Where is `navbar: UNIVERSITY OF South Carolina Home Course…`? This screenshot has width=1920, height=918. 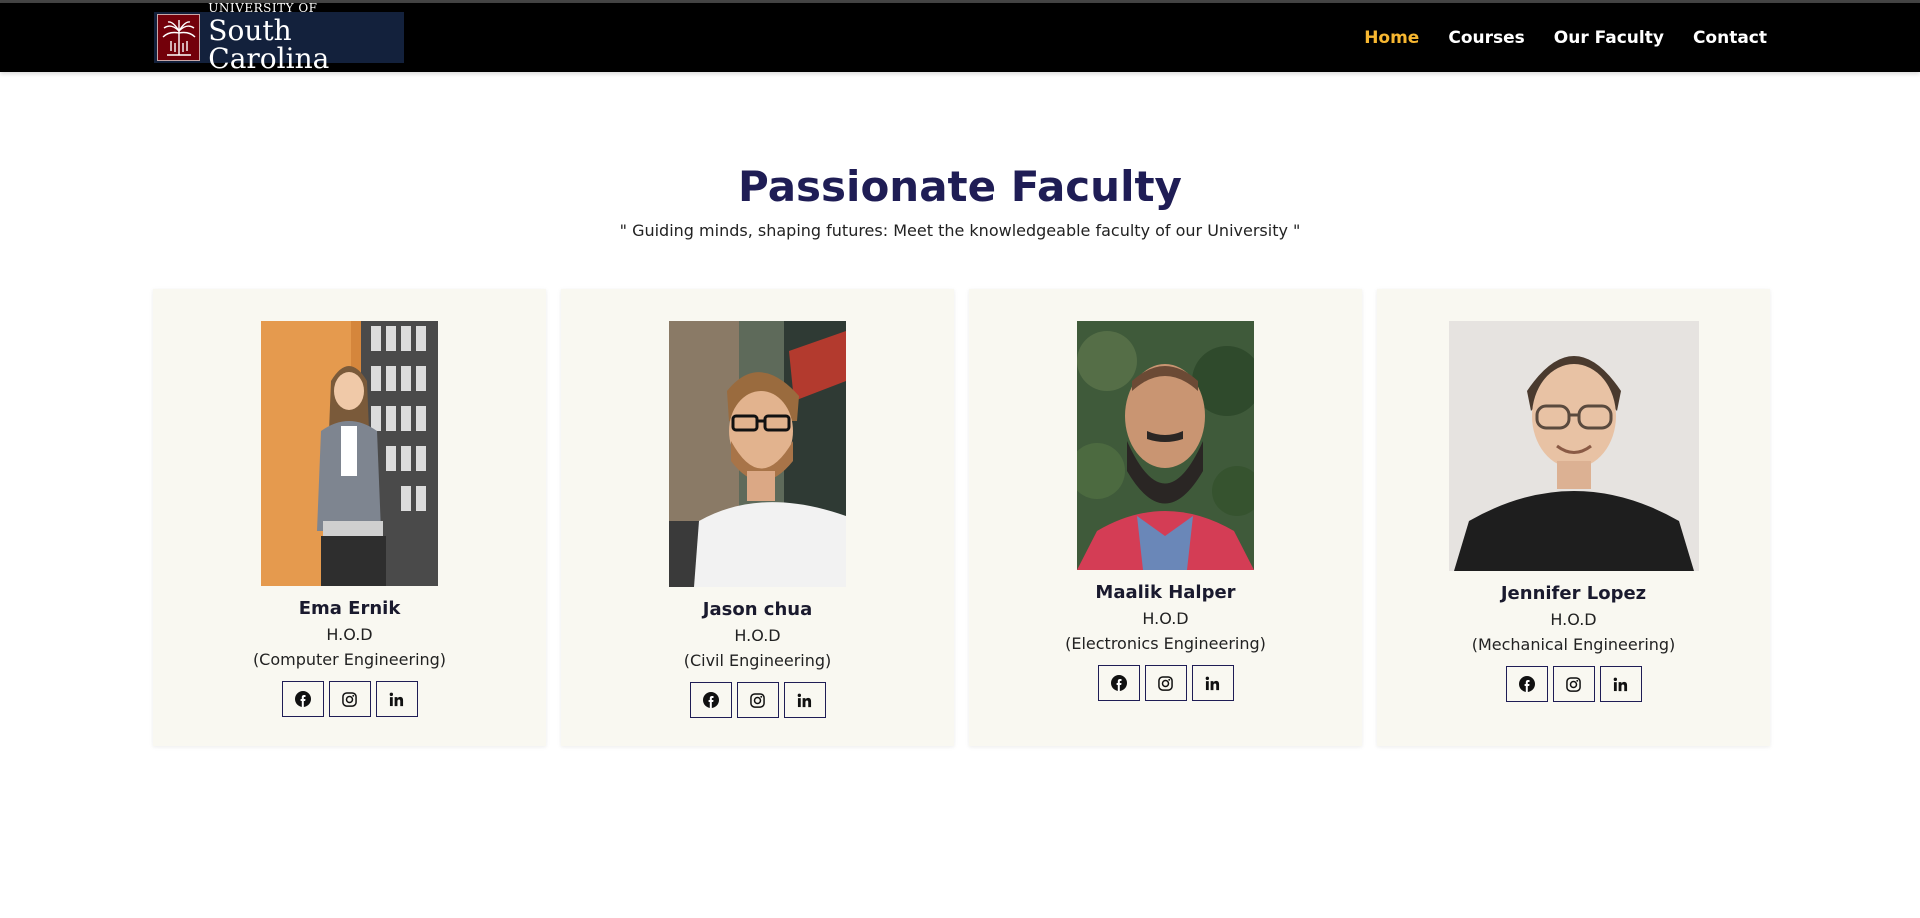
navbar: UNIVERSITY OF South Carolina Home Course… is located at coordinates (960, 37).